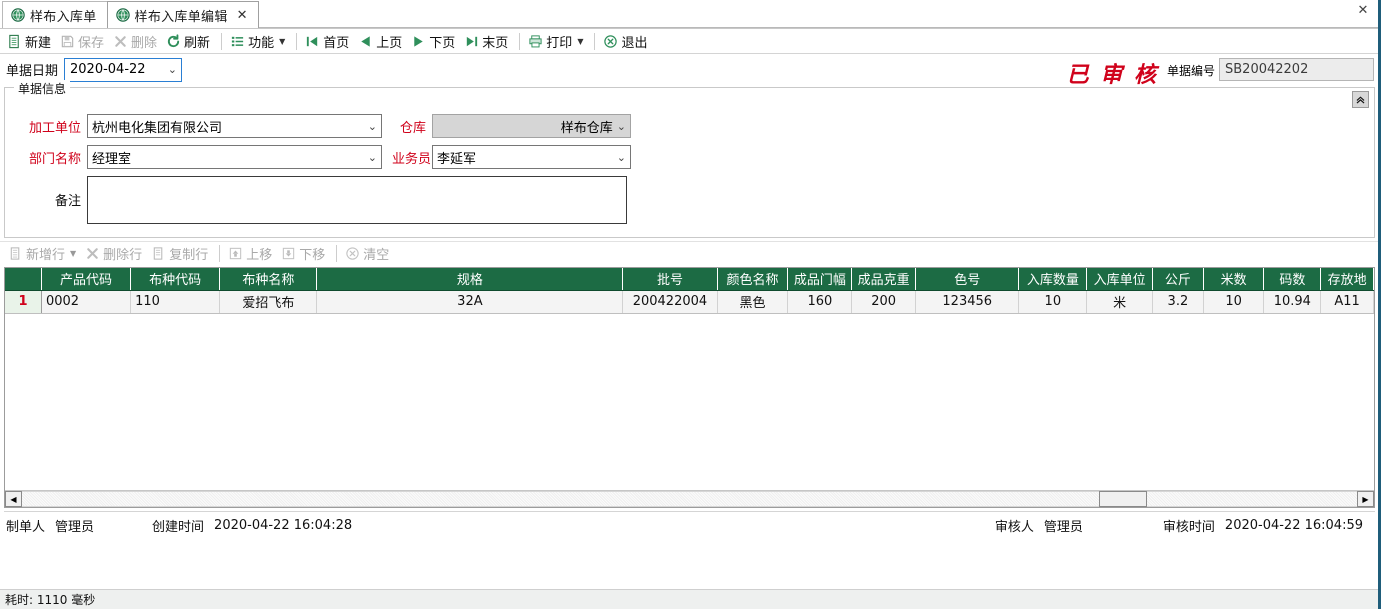  Describe the element at coordinates (820, 302) in the screenshot. I see `cell-finished_width: 160` at that location.